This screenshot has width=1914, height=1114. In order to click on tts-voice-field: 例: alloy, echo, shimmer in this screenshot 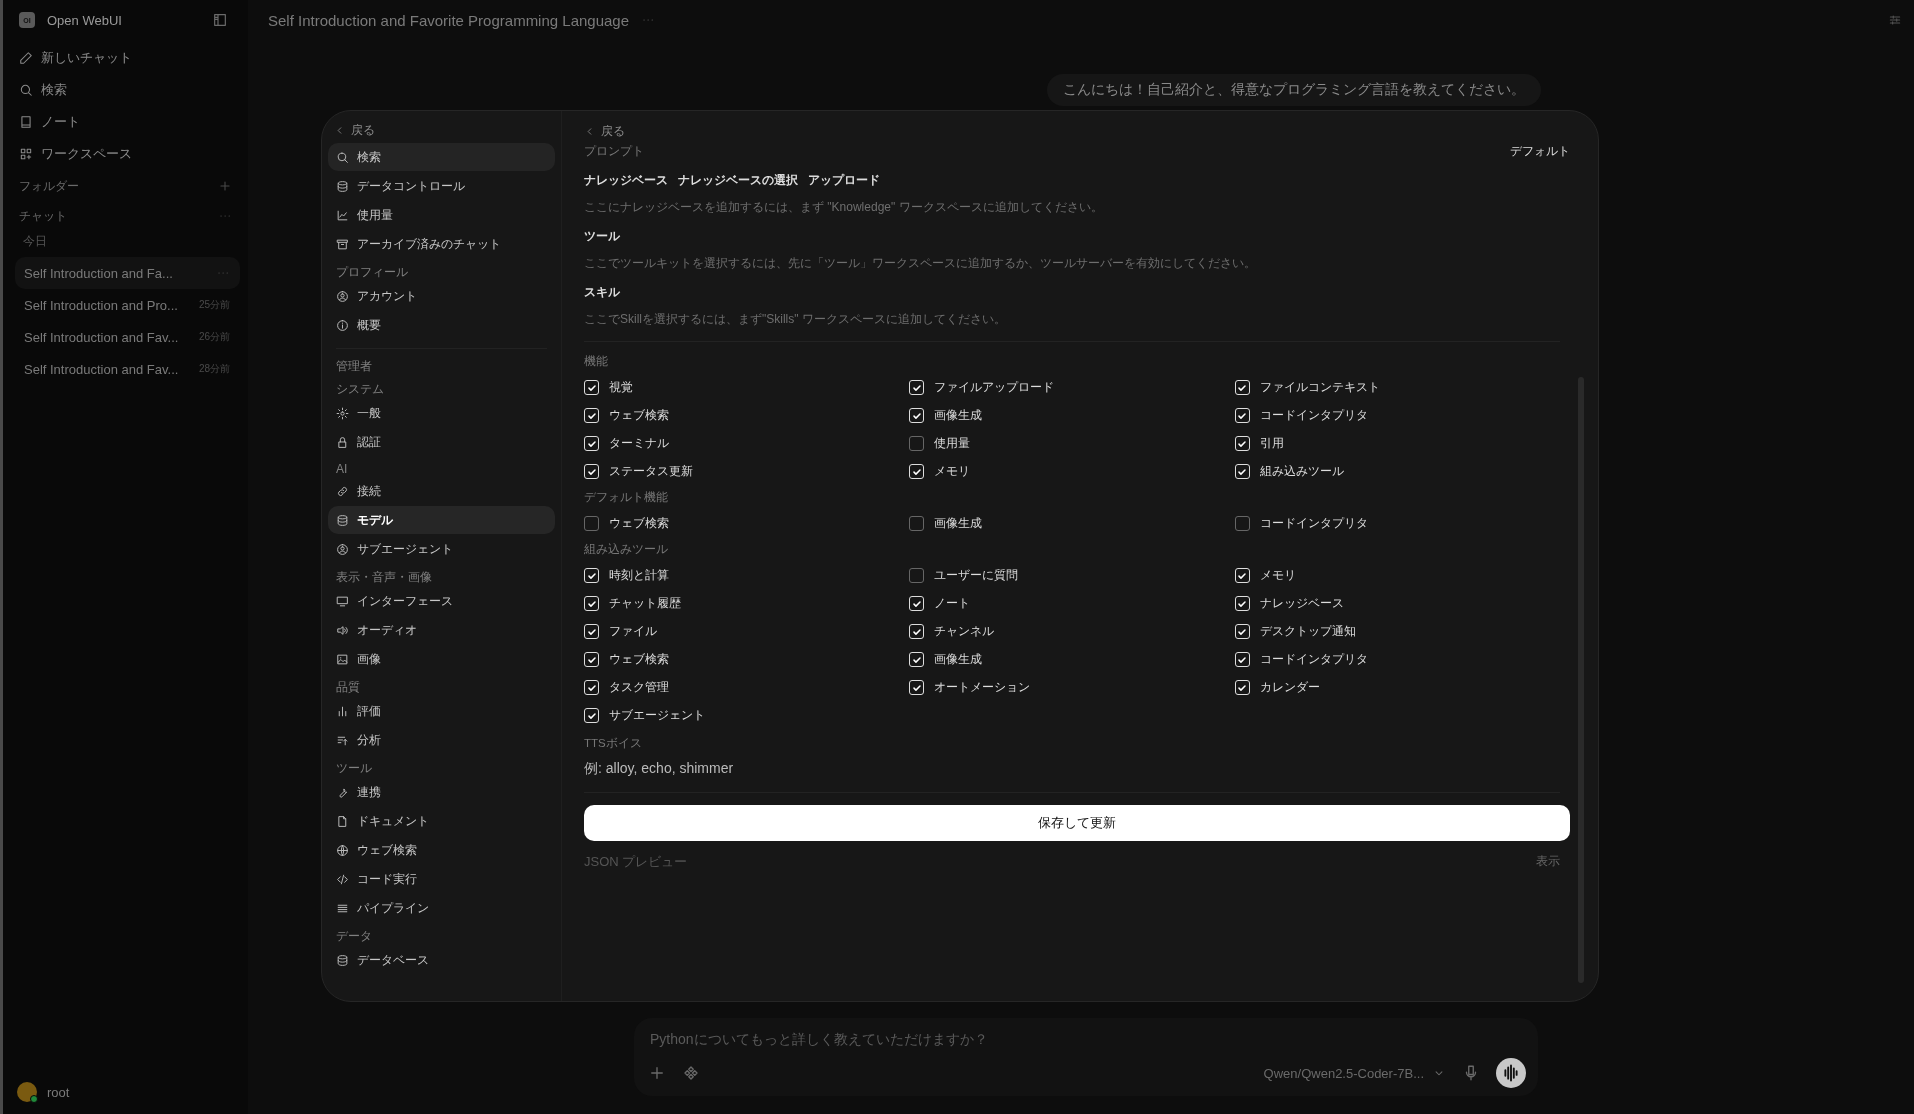, I will do `click(784, 768)`.